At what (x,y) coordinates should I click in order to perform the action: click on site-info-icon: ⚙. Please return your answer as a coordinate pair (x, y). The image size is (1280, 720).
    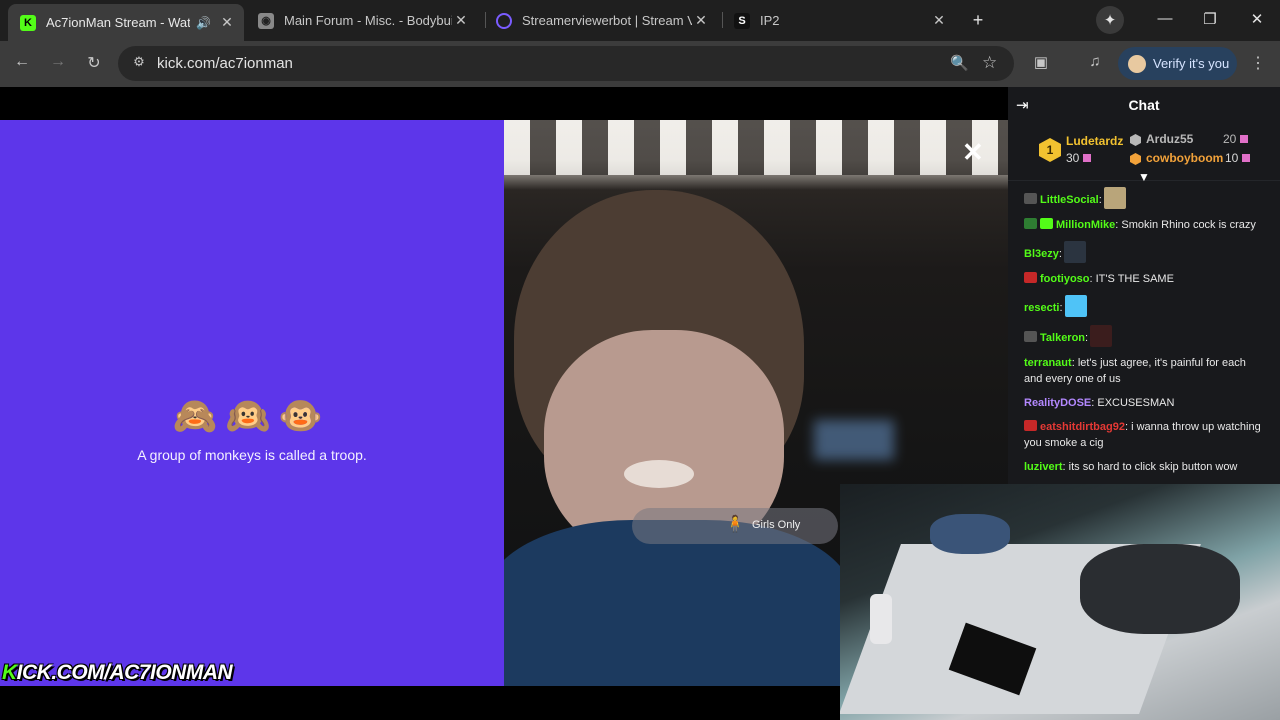
    Looking at the image, I should click on (139, 63).